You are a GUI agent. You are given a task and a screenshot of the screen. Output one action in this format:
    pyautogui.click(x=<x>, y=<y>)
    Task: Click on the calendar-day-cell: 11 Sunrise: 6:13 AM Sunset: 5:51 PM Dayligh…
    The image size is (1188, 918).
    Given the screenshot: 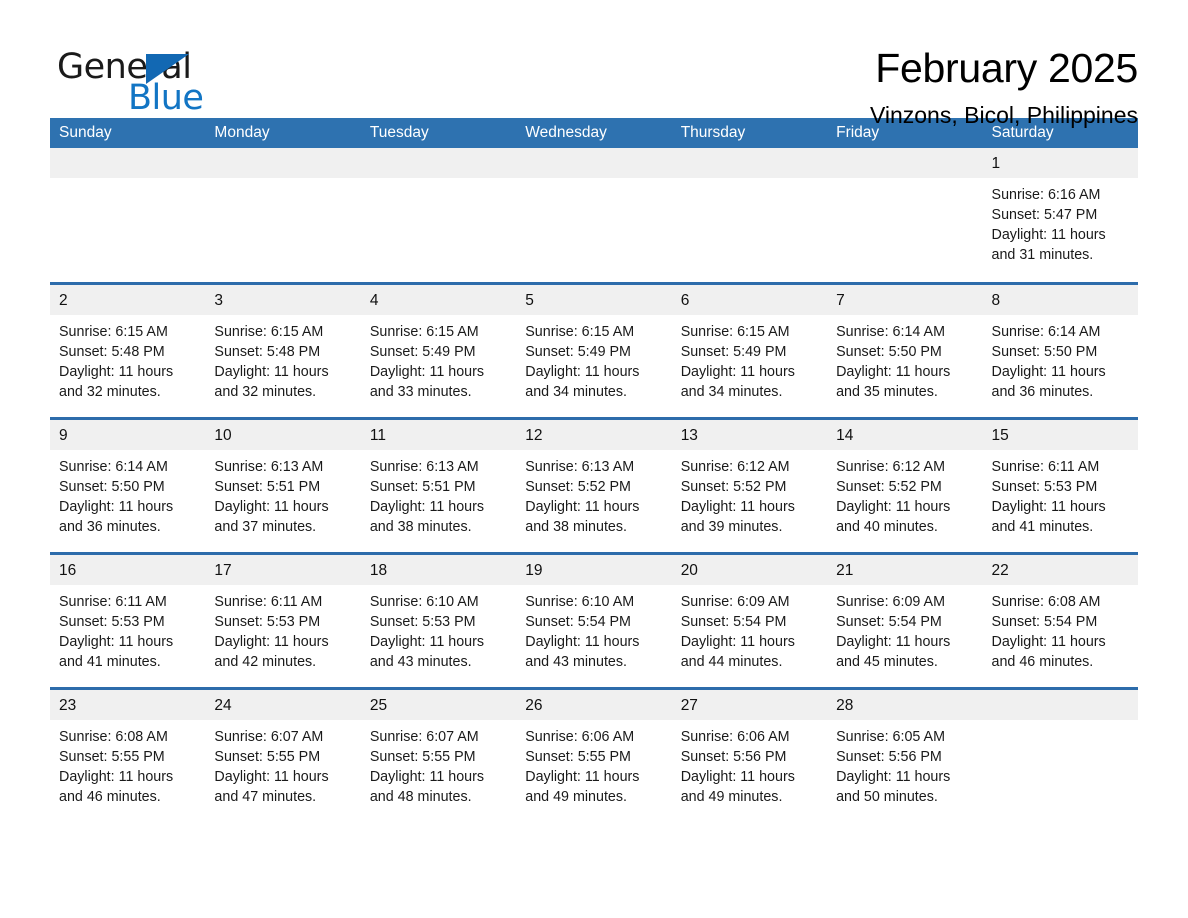 What is the action you would take?
    pyautogui.click(x=438, y=484)
    